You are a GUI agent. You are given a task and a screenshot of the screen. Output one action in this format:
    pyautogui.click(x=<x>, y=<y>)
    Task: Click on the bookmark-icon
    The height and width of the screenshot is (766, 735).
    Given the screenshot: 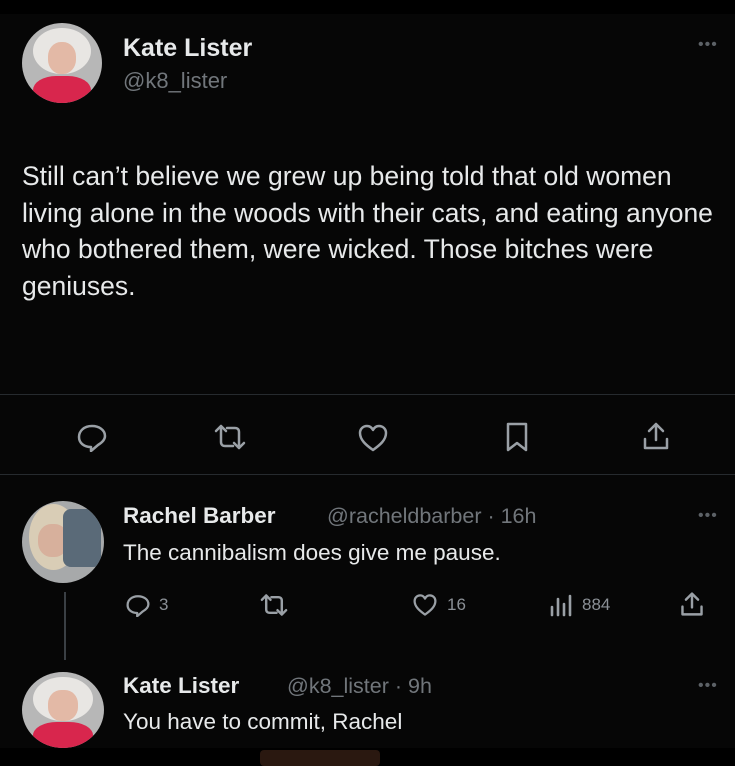 What is the action you would take?
    pyautogui.click(x=517, y=437)
    